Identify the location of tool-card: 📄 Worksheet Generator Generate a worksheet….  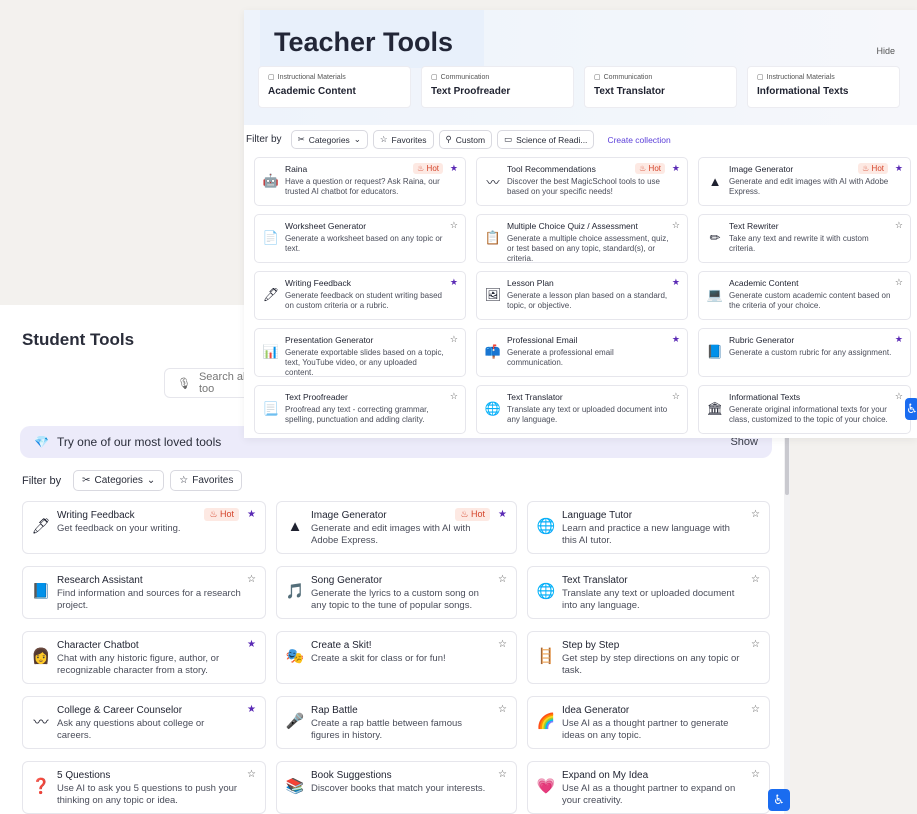
(360, 238).